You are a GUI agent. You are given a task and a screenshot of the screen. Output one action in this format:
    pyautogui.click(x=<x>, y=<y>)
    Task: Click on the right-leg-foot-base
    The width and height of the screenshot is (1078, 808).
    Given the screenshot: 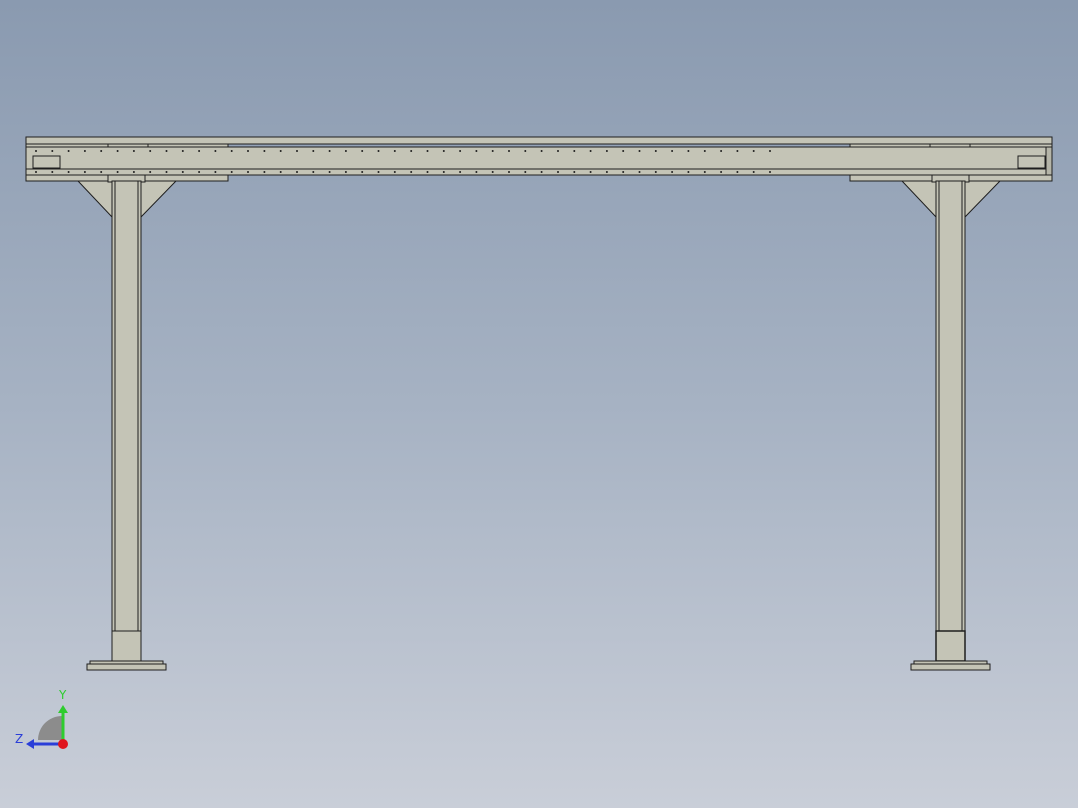 What is the action you would take?
    pyautogui.click(x=950, y=667)
    